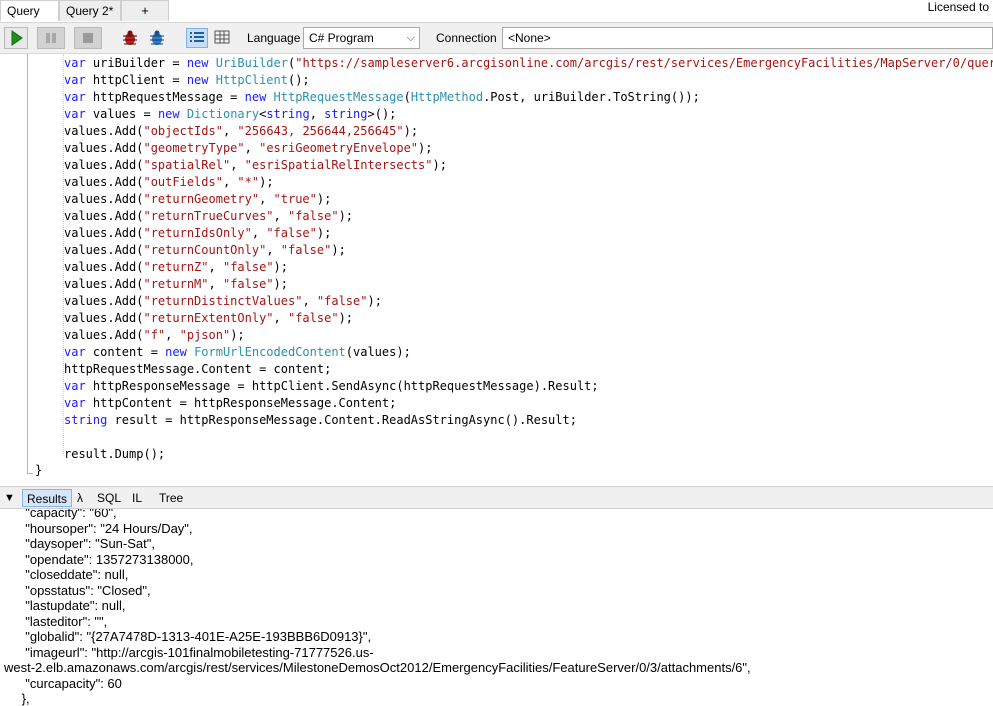  Describe the element at coordinates (154, 335) in the screenshot. I see `code-line: values.Add("f", "pjson");` at that location.